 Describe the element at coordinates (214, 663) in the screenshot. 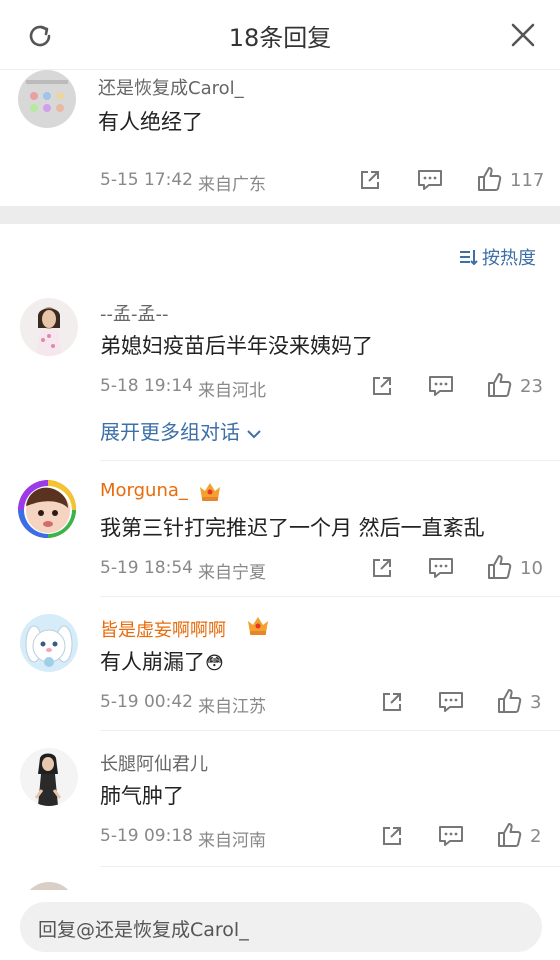

I see `flushed-emoji-icon: 😳` at that location.